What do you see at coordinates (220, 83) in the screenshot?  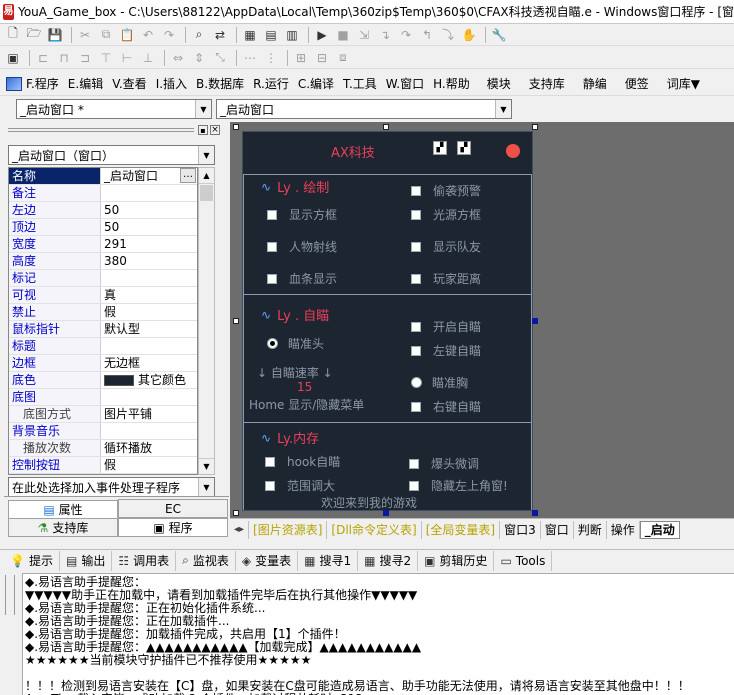 I see `menu-database: B.数据库` at bounding box center [220, 83].